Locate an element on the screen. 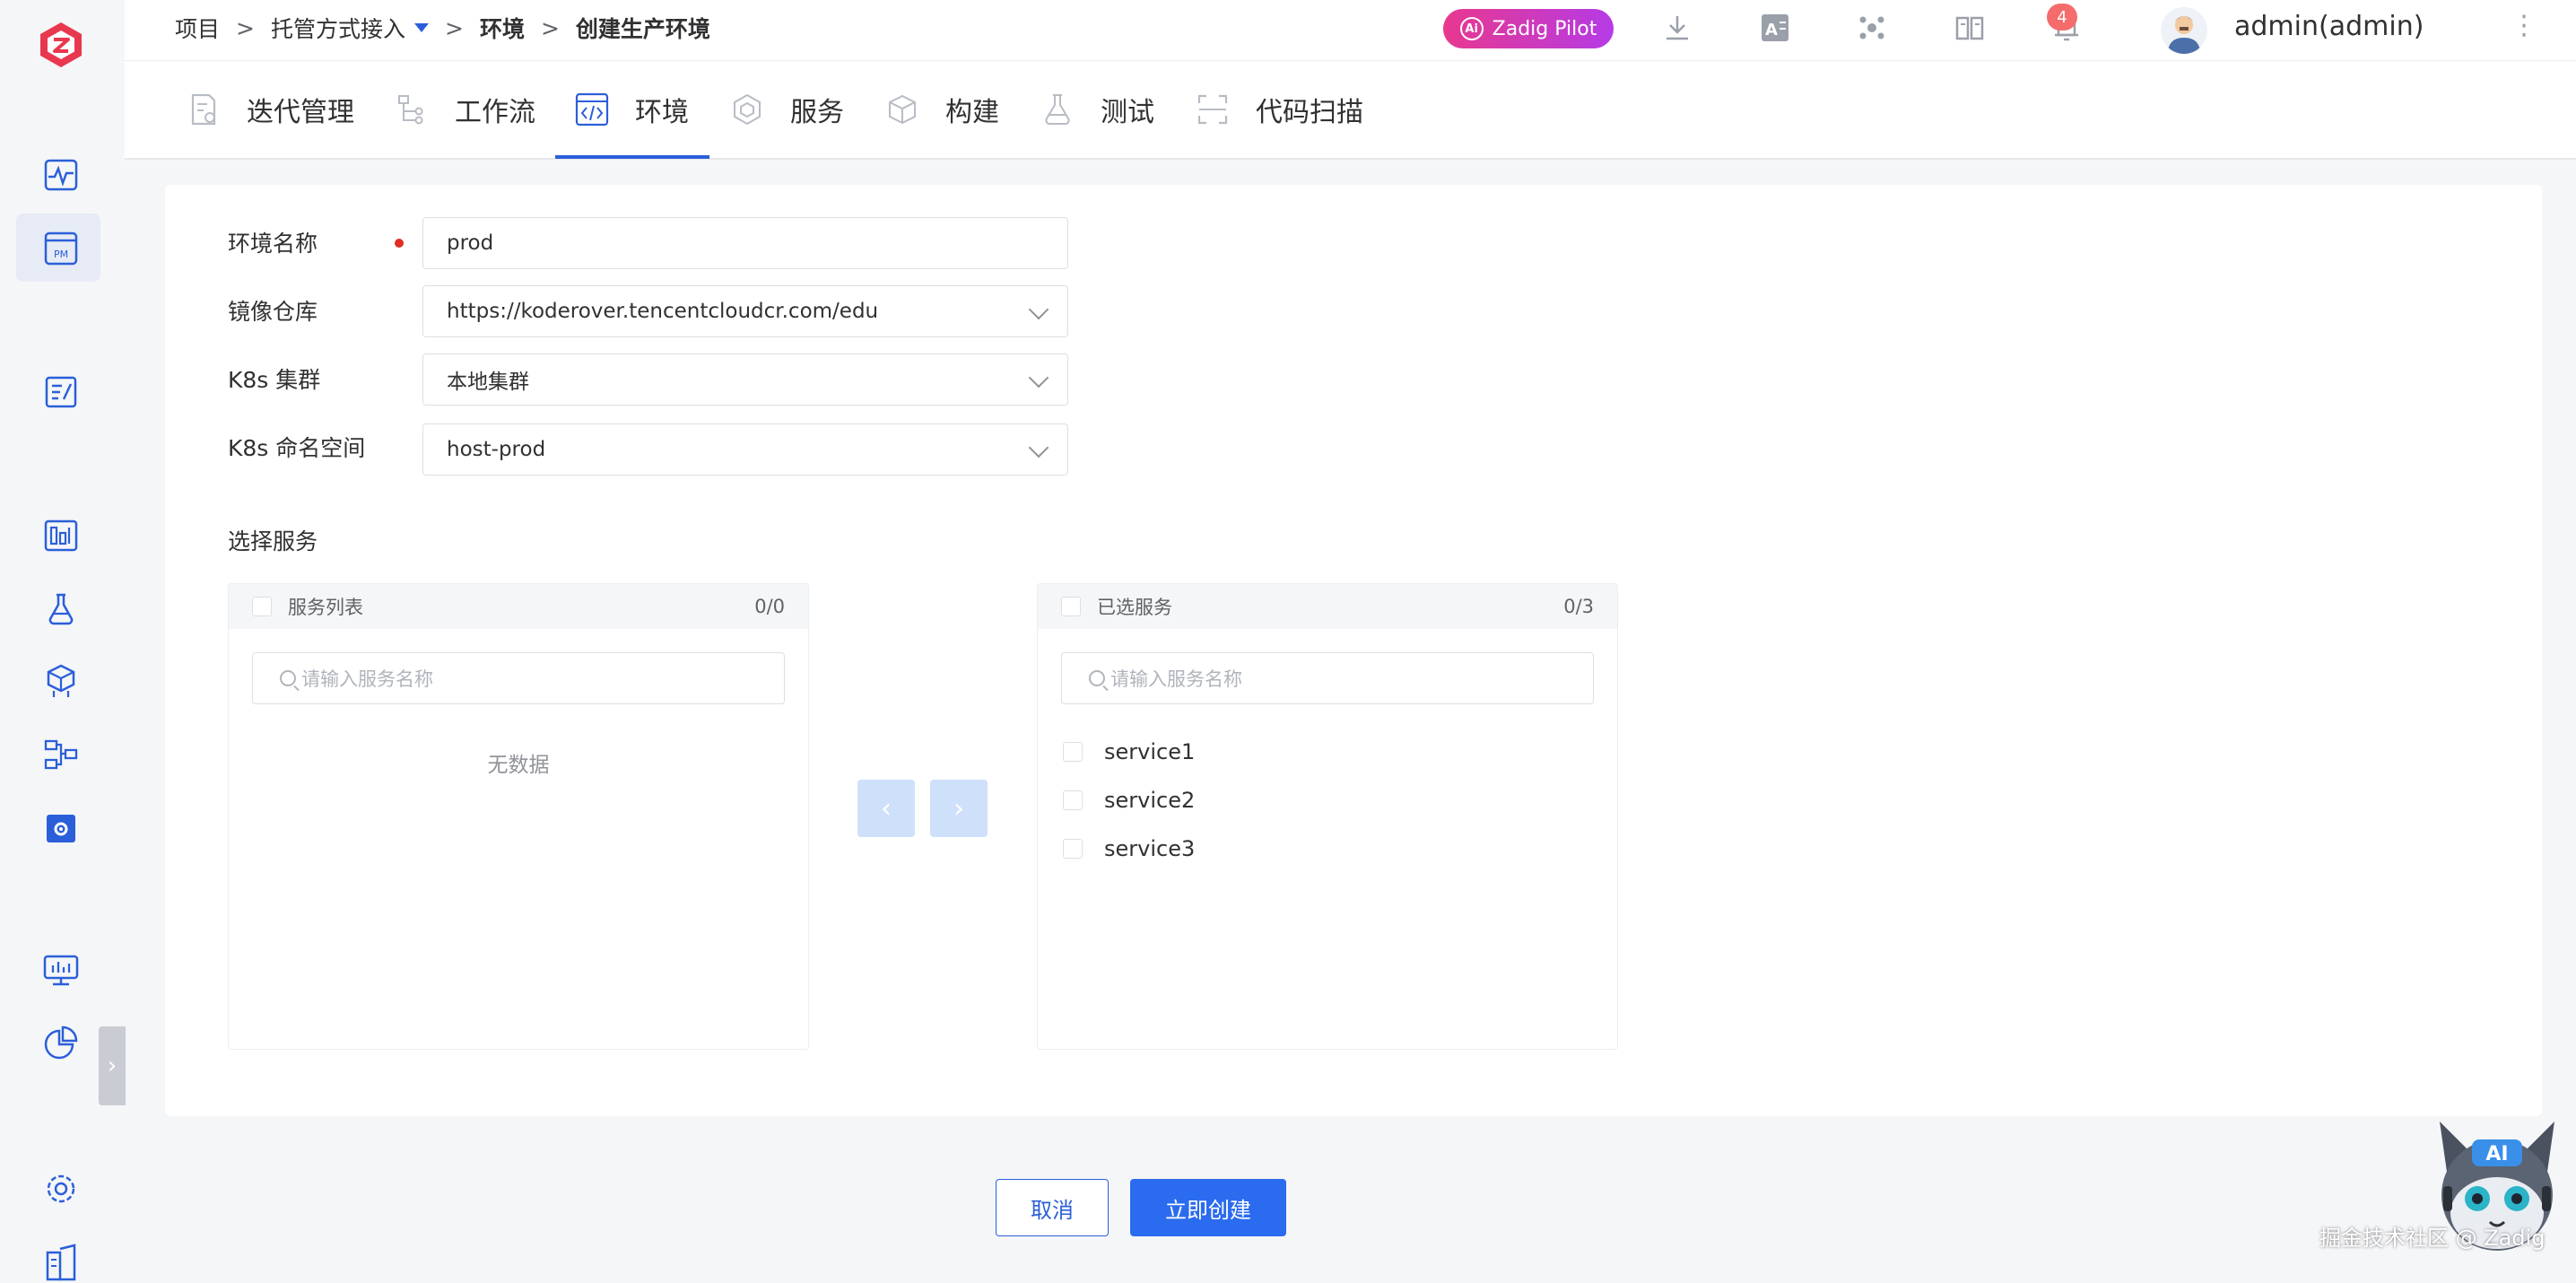 This screenshot has width=2576, height=1283. zadig-pilot-button: Ai Zadig Pilot is located at coordinates (1528, 28).